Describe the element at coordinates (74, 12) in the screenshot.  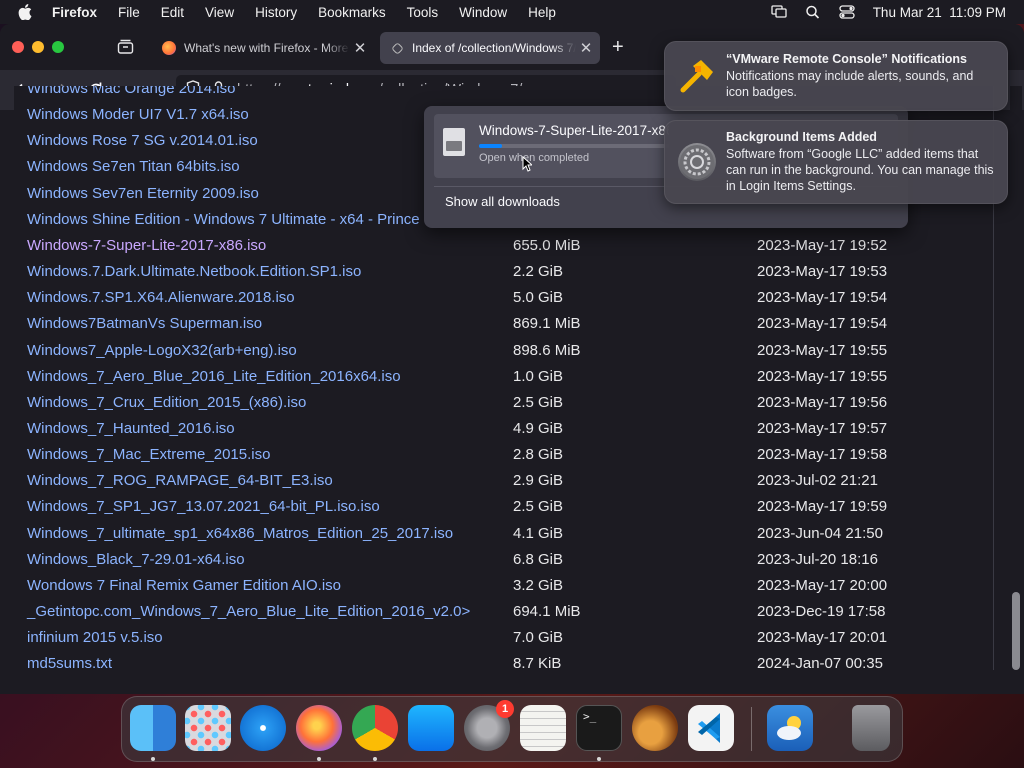
I see `menu-app-name: Firefox` at that location.